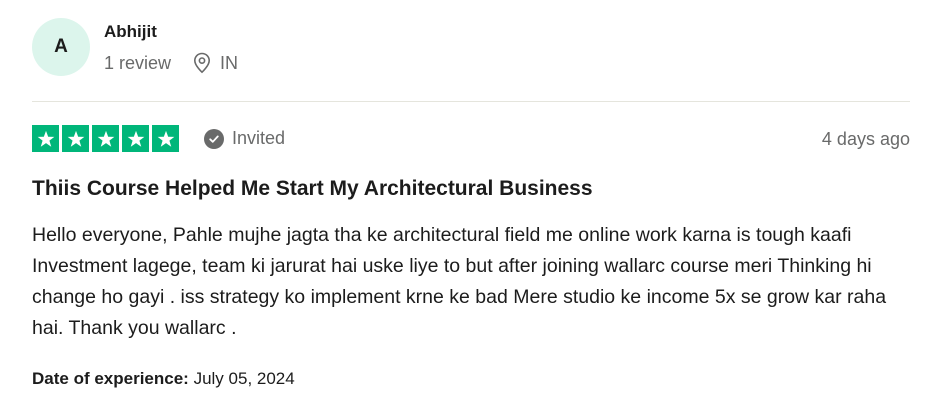 The width and height of the screenshot is (941, 413). Describe the element at coordinates (471, 101) in the screenshot. I see `divider` at that location.